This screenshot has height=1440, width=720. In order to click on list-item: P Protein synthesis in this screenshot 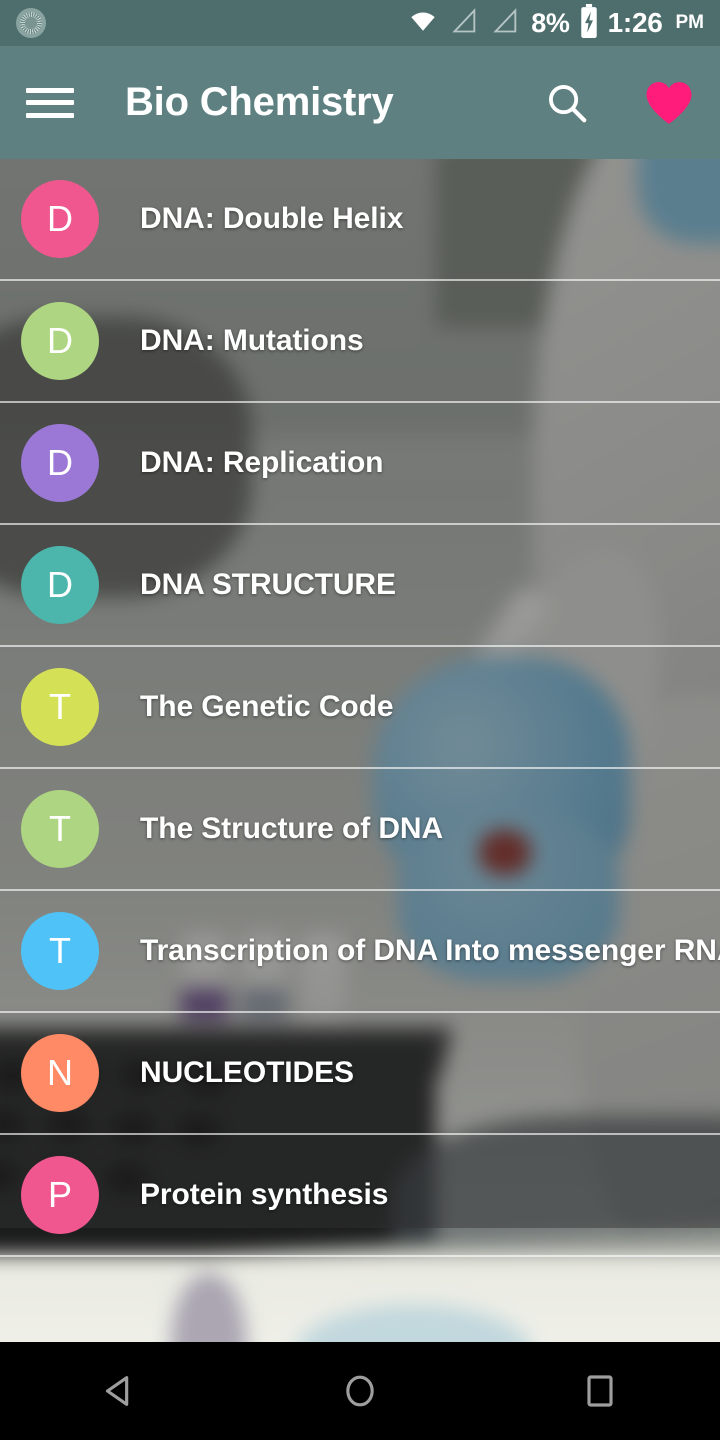, I will do `click(360, 1196)`.